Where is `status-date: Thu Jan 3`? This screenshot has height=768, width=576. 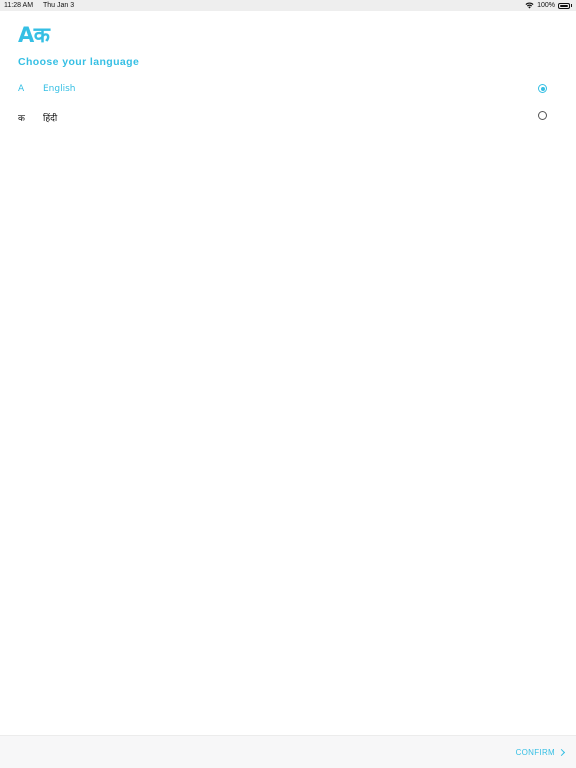 status-date: Thu Jan 3 is located at coordinates (59, 5).